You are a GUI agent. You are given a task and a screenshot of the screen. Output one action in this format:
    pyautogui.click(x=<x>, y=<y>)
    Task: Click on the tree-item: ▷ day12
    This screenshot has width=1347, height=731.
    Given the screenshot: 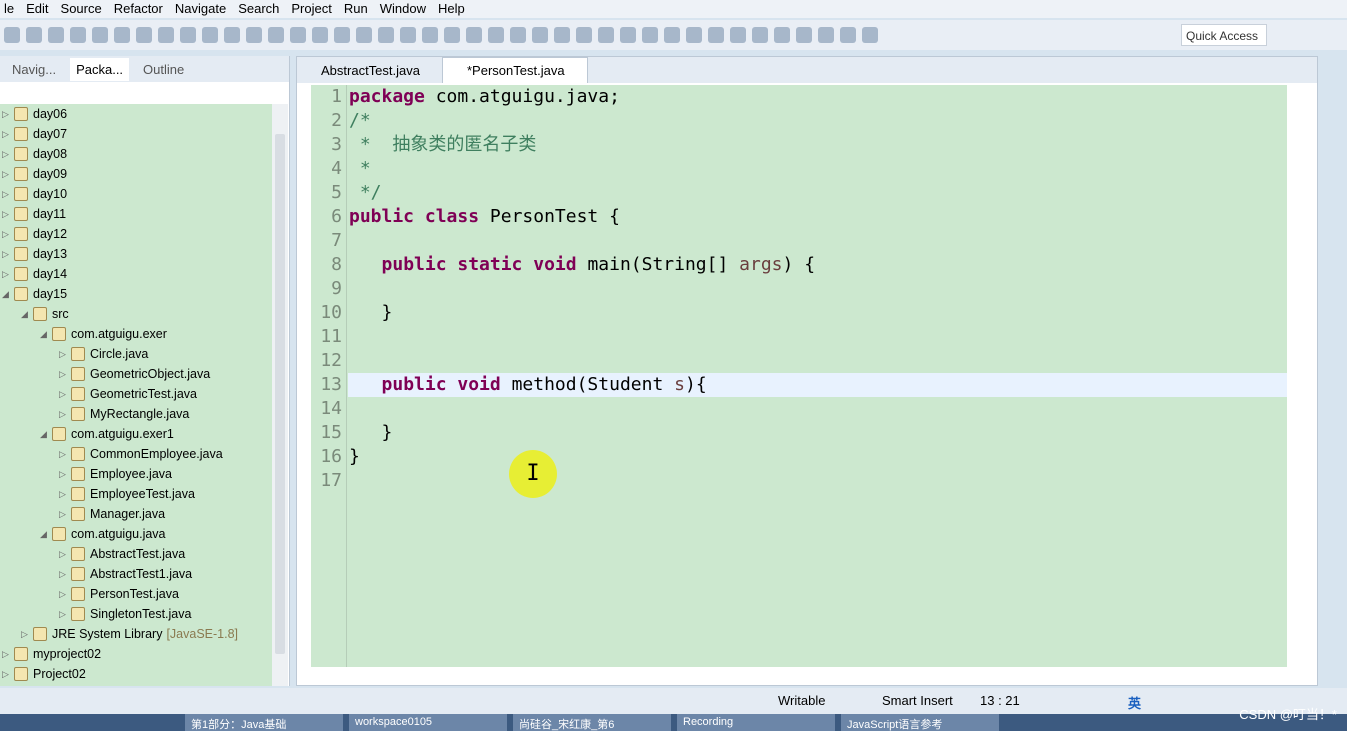 What is the action you would take?
    pyautogui.click(x=136, y=234)
    